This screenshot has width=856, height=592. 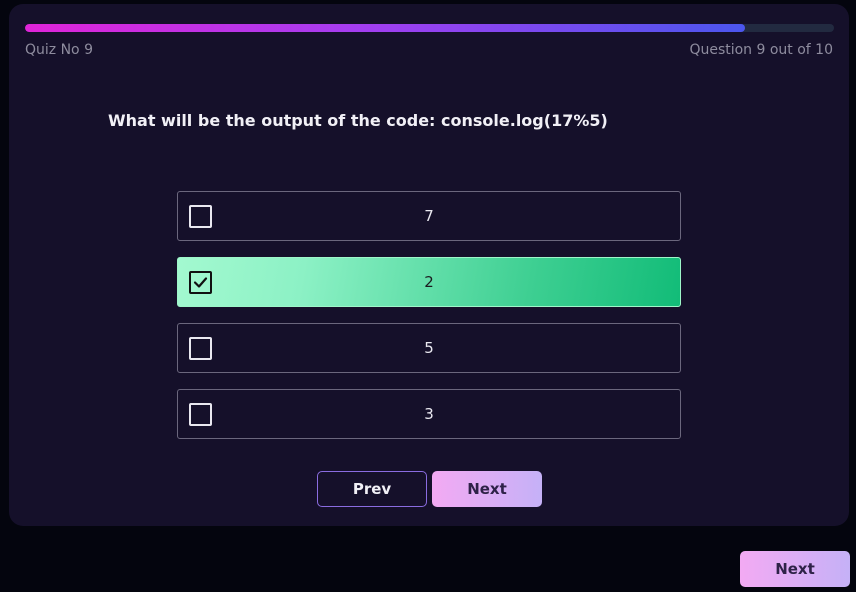 I want to click on question-counter: Question 9 out of 10, so click(x=761, y=50).